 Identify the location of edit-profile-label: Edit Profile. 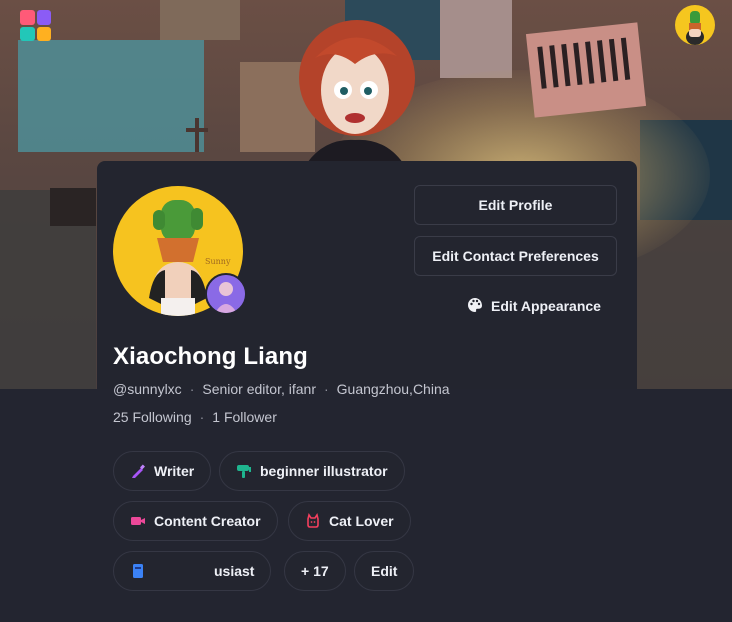
(515, 205).